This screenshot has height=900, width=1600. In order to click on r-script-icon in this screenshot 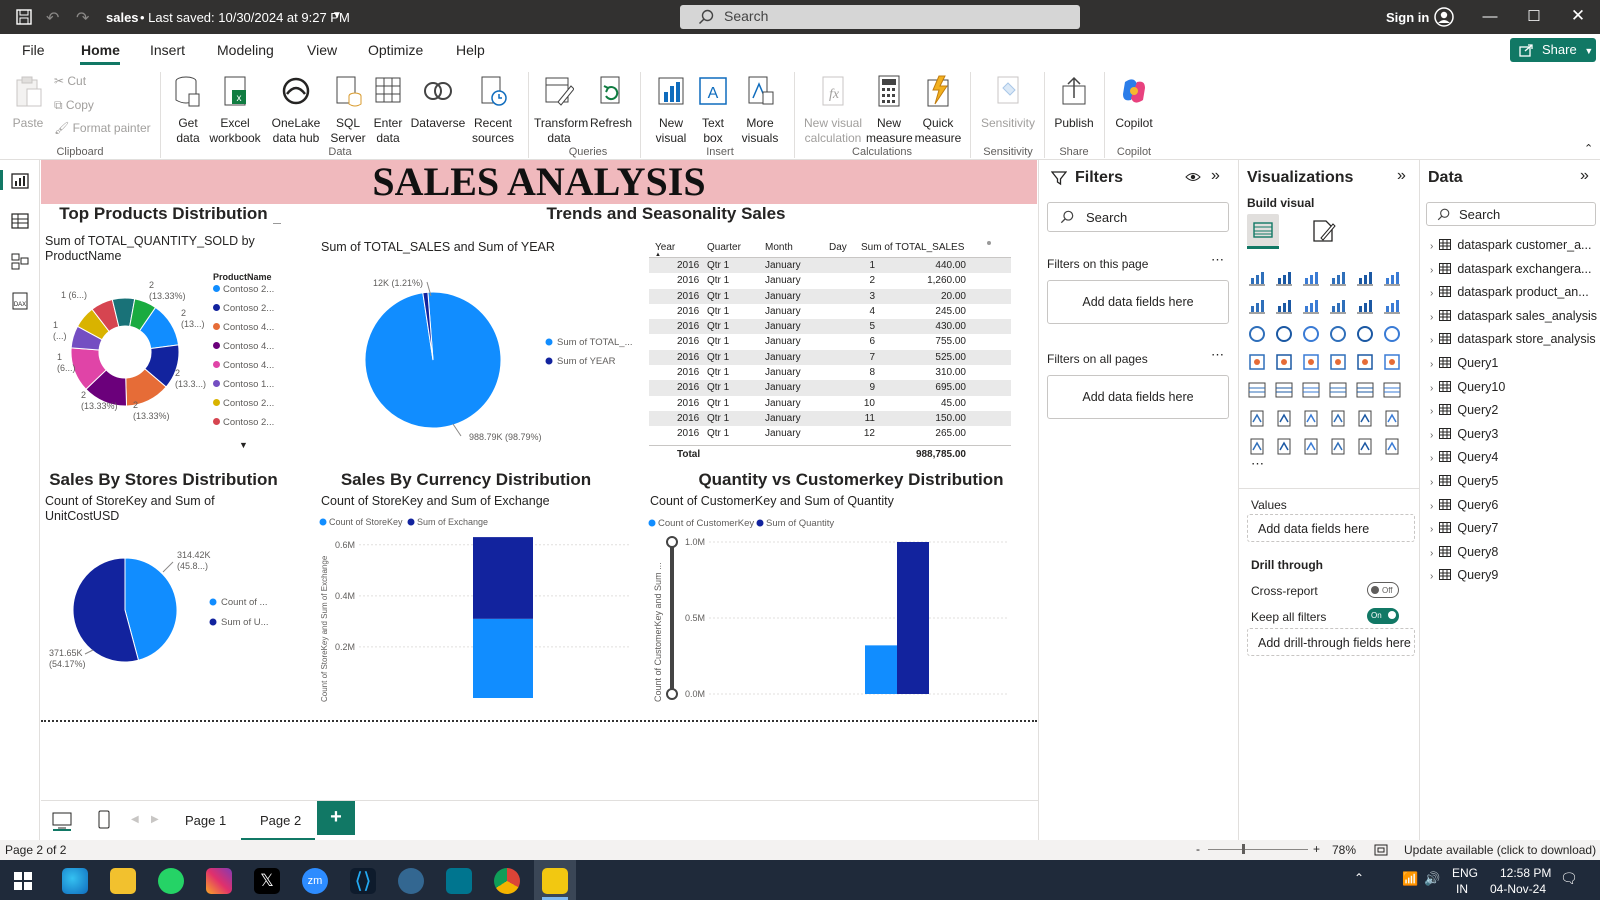, I will do `click(1392, 390)`.